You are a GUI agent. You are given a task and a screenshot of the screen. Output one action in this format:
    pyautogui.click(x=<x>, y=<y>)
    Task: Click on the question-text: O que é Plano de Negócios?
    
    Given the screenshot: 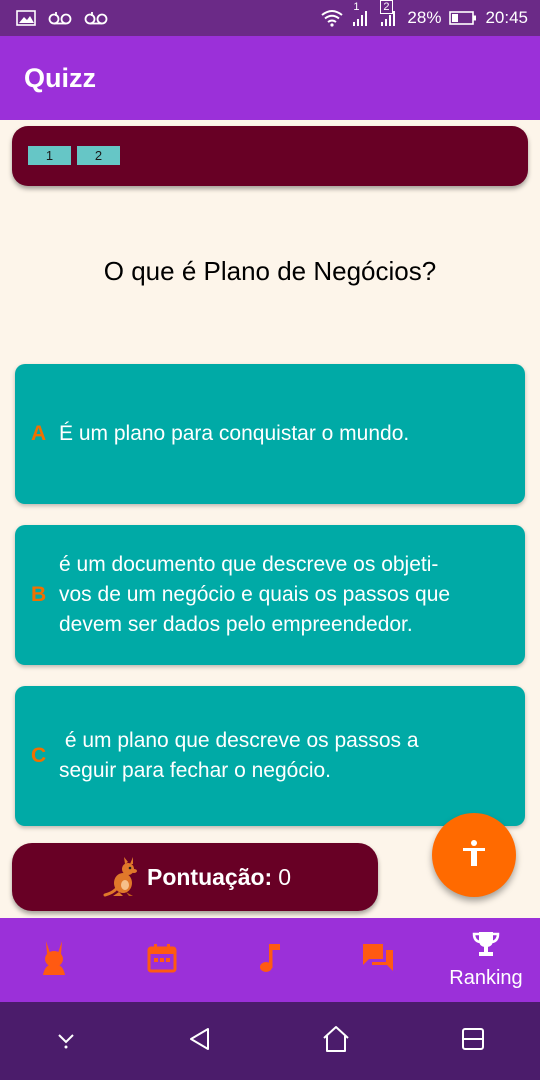 What is the action you would take?
    pyautogui.click(x=270, y=271)
    